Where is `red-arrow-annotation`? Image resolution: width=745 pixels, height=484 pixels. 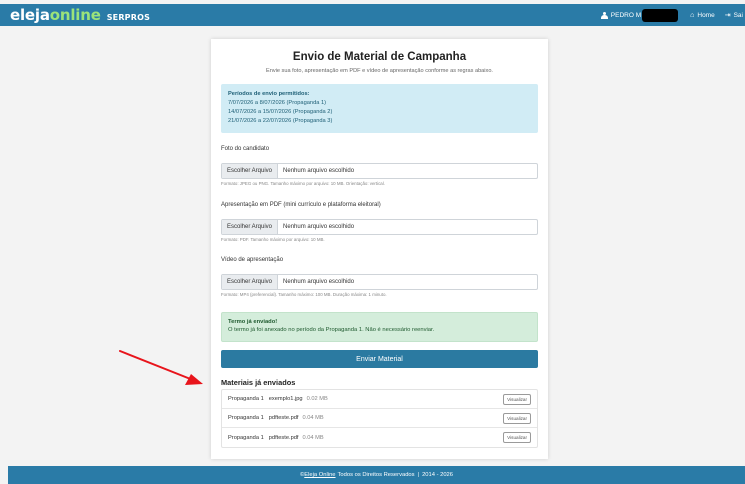
red-arrow-annotation is located at coordinates (161, 367).